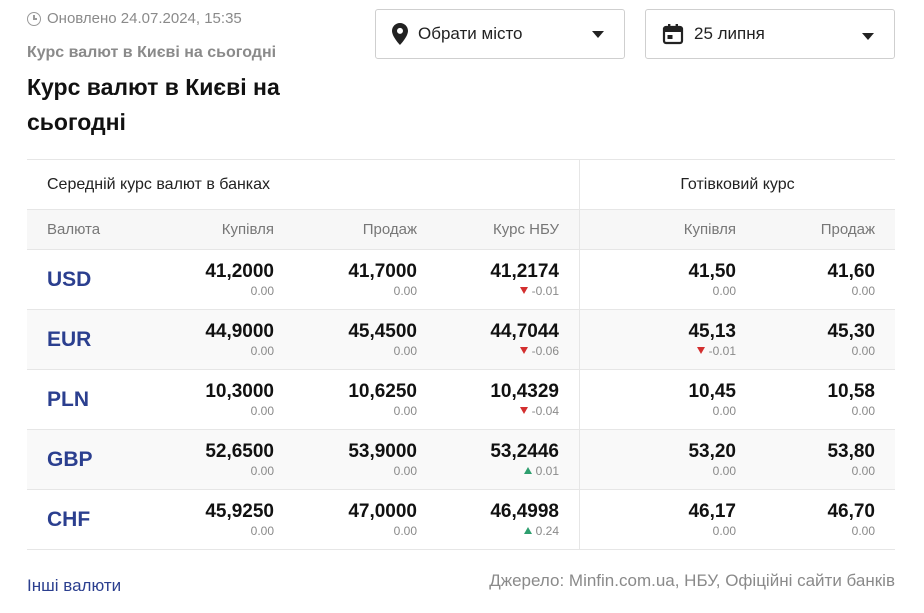 The image size is (924, 613). I want to click on cash-sell-cell: 41,60 0.00, so click(815, 279).